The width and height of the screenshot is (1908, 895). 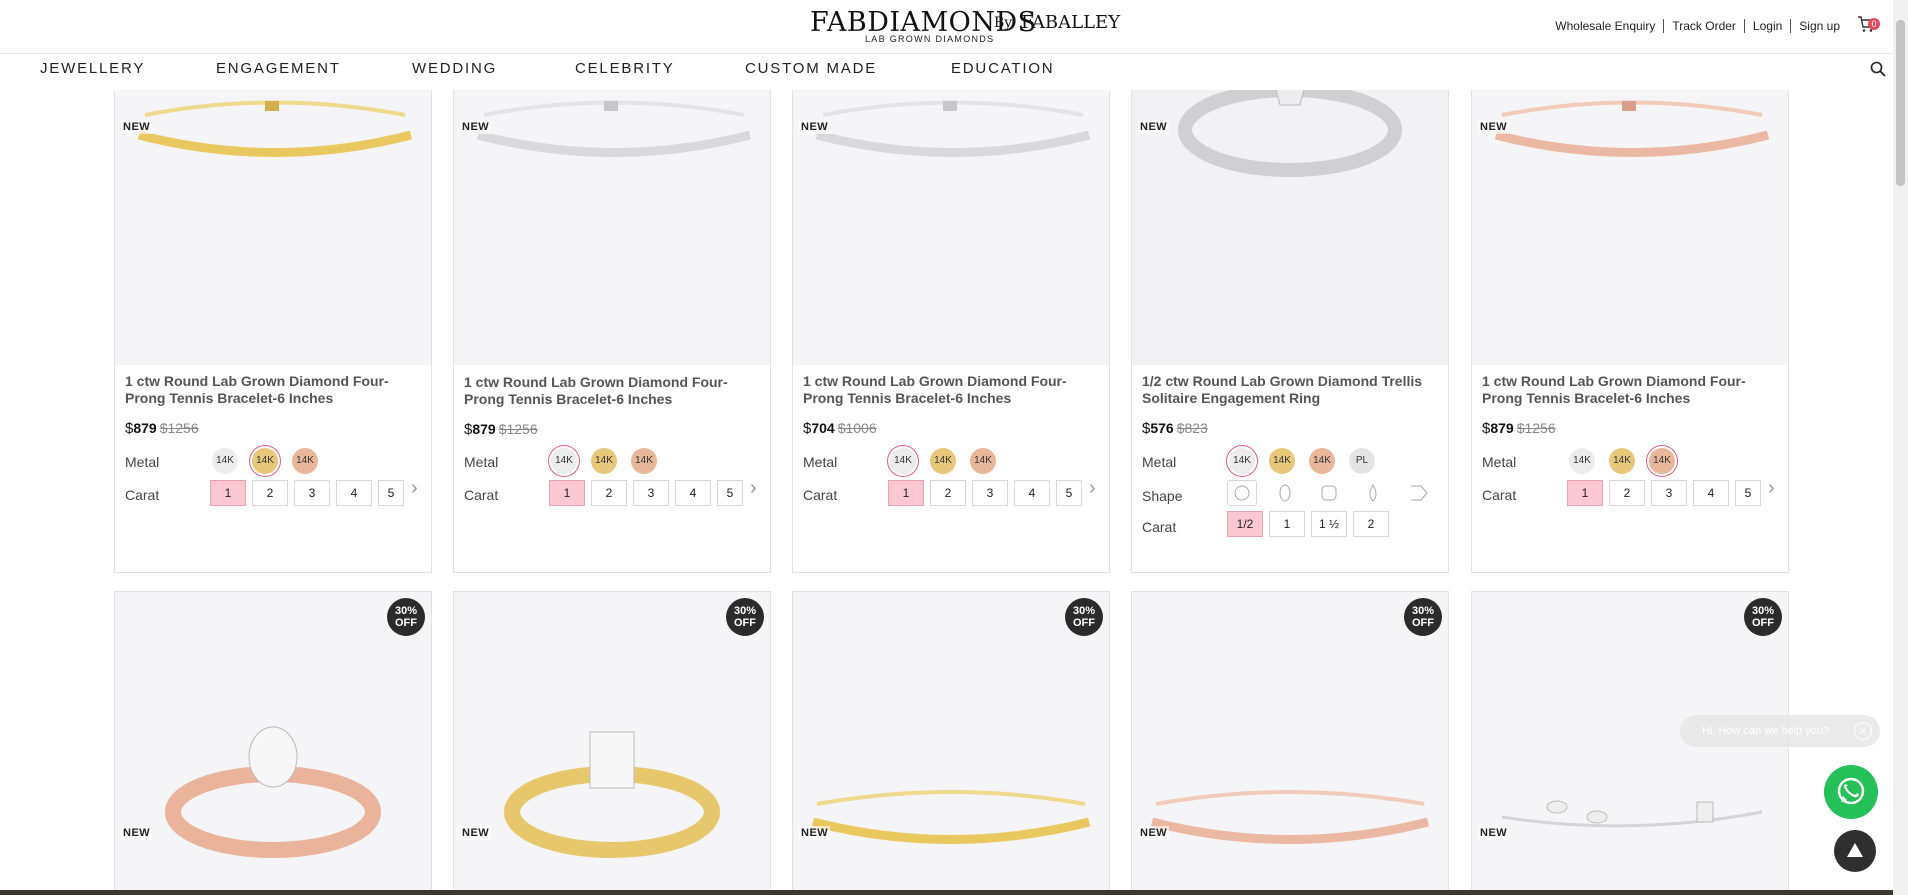 I want to click on product-price: $576 $823, so click(x=1175, y=428).